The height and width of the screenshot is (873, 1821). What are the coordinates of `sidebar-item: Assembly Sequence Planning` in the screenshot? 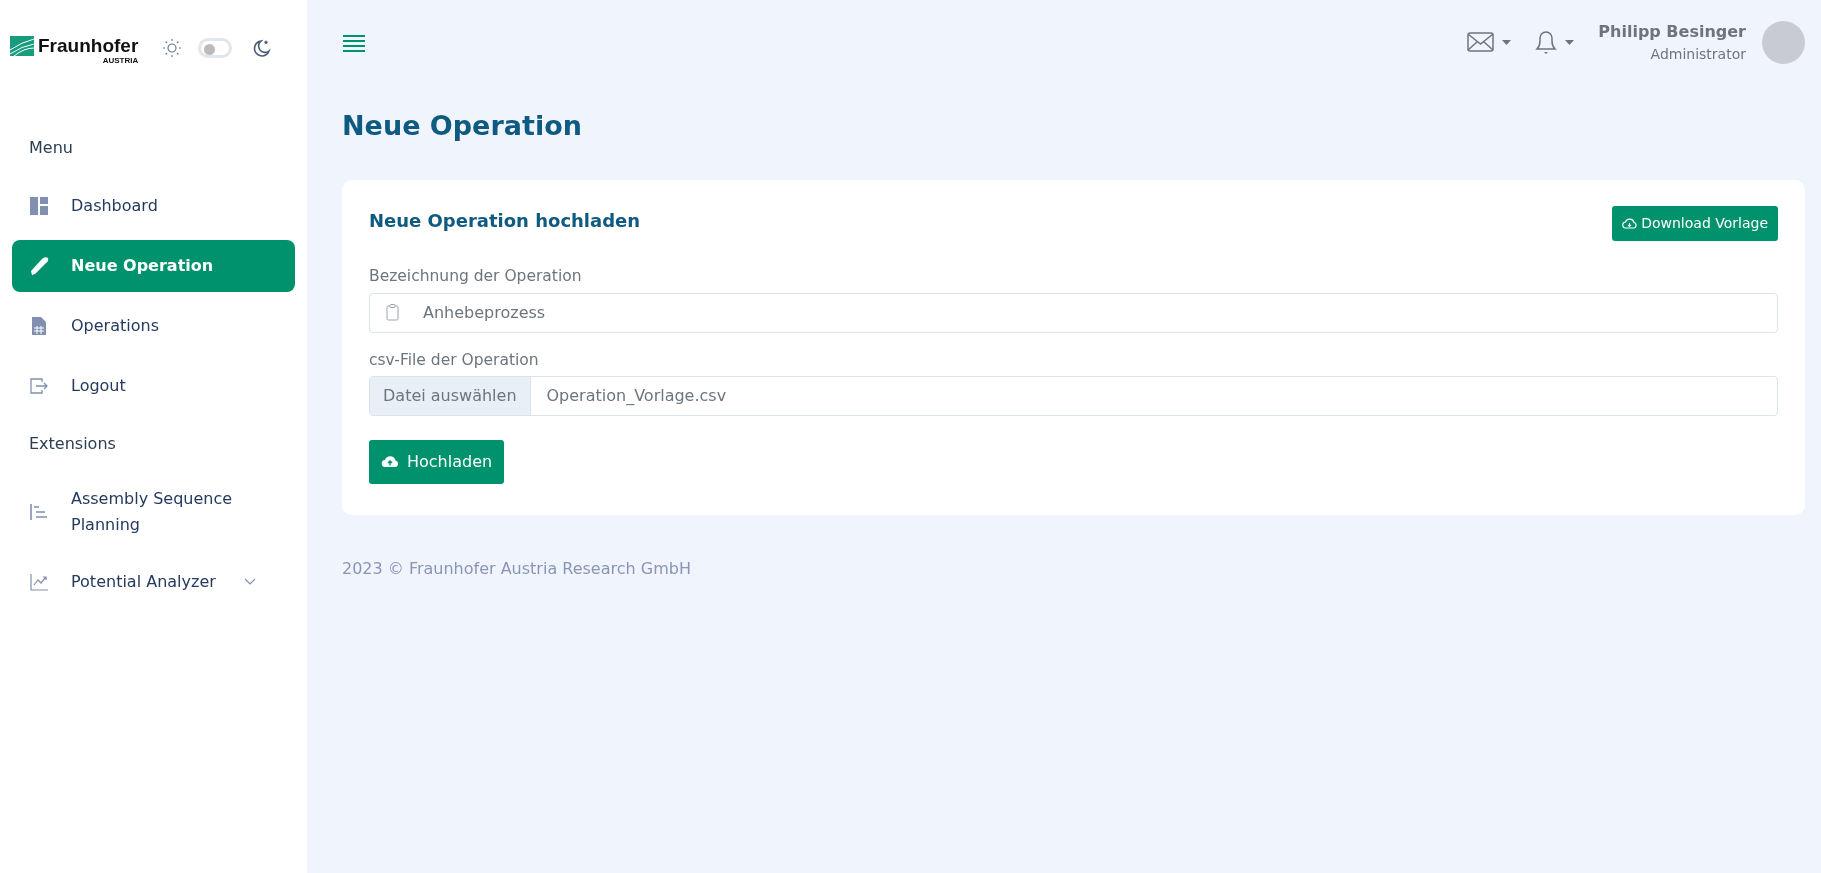 It's located at (153, 512).